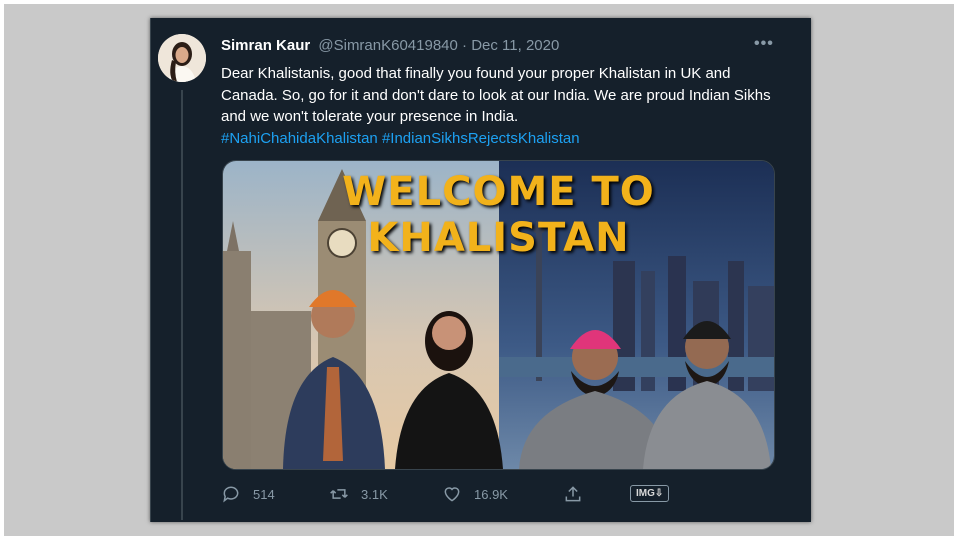  Describe the element at coordinates (498, 215) in the screenshot. I see `media-headline: WELCOME TO KHALISTAN` at that location.